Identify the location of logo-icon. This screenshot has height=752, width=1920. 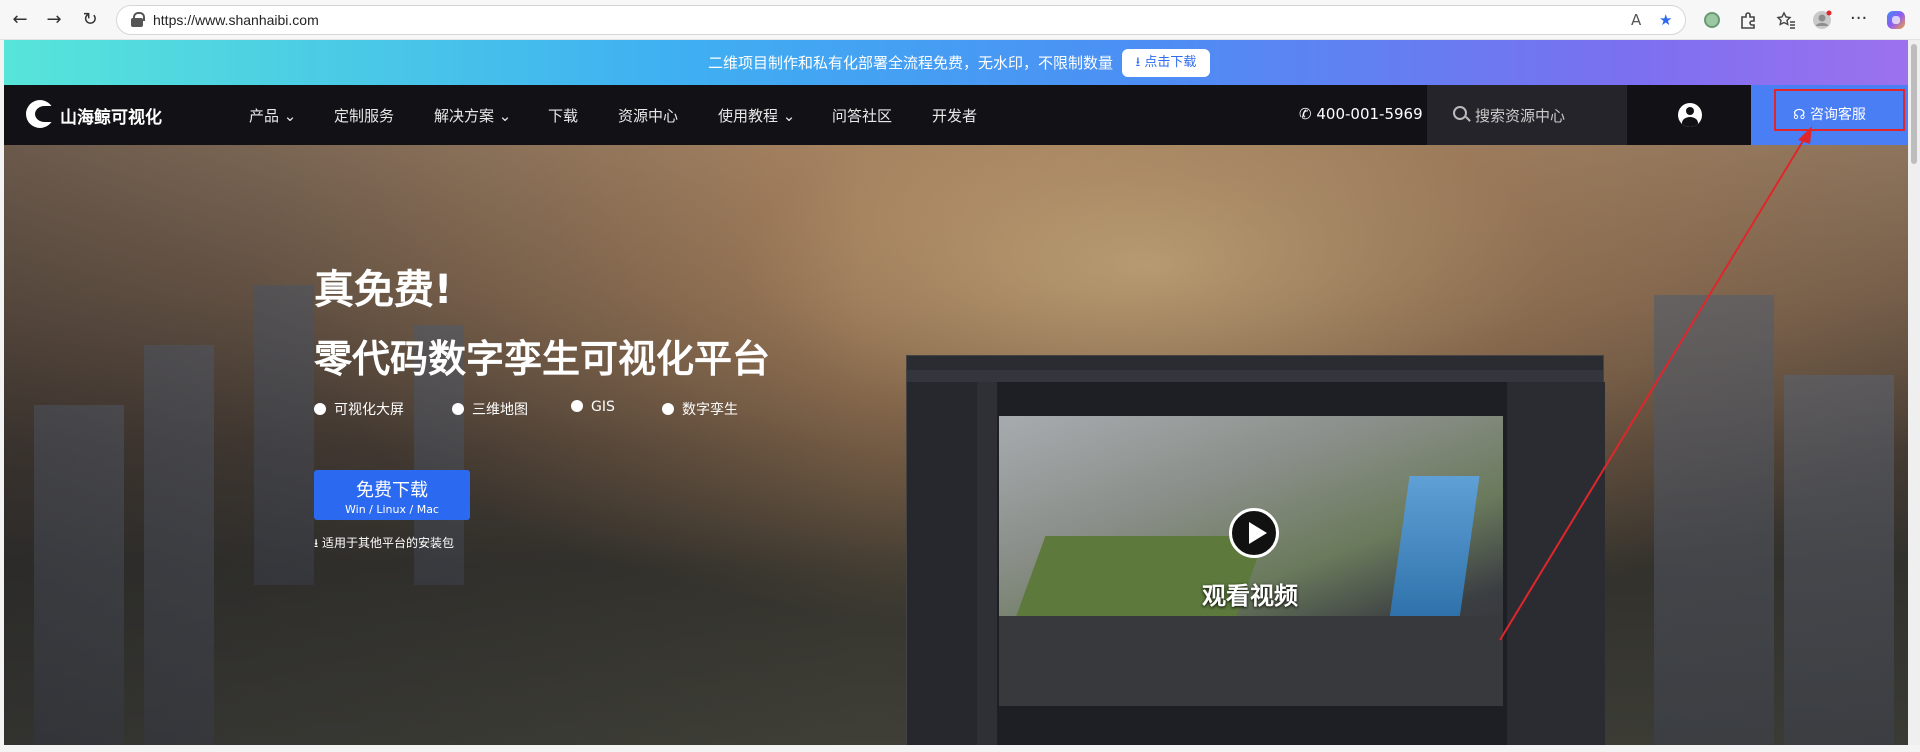
(40, 114).